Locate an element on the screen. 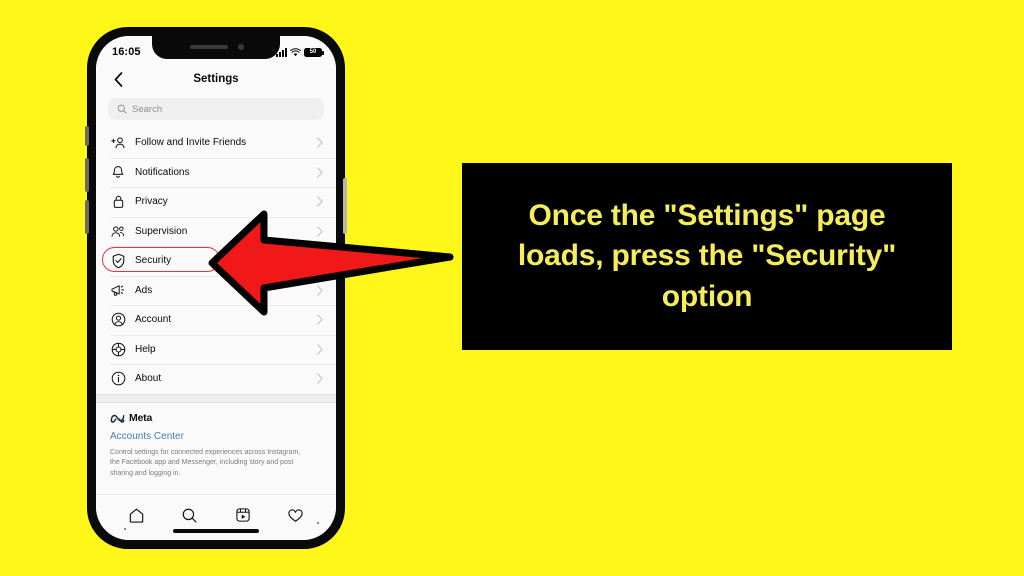 This screenshot has height=576, width=1024. phone-volume-up-button is located at coordinates (87, 175).